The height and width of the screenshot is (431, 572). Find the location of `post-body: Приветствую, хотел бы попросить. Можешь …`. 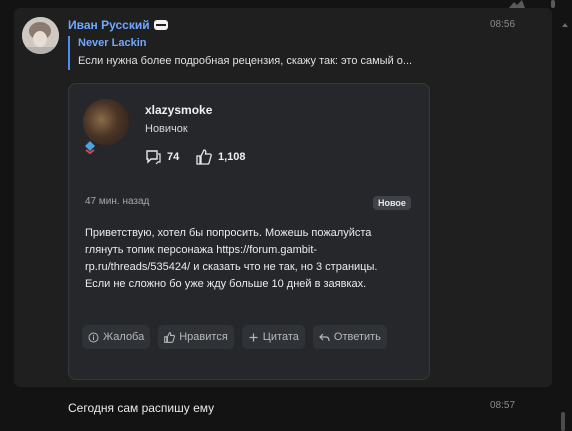

post-body: Приветствую, хотел бы попросить. Можешь … is located at coordinates (231, 258).